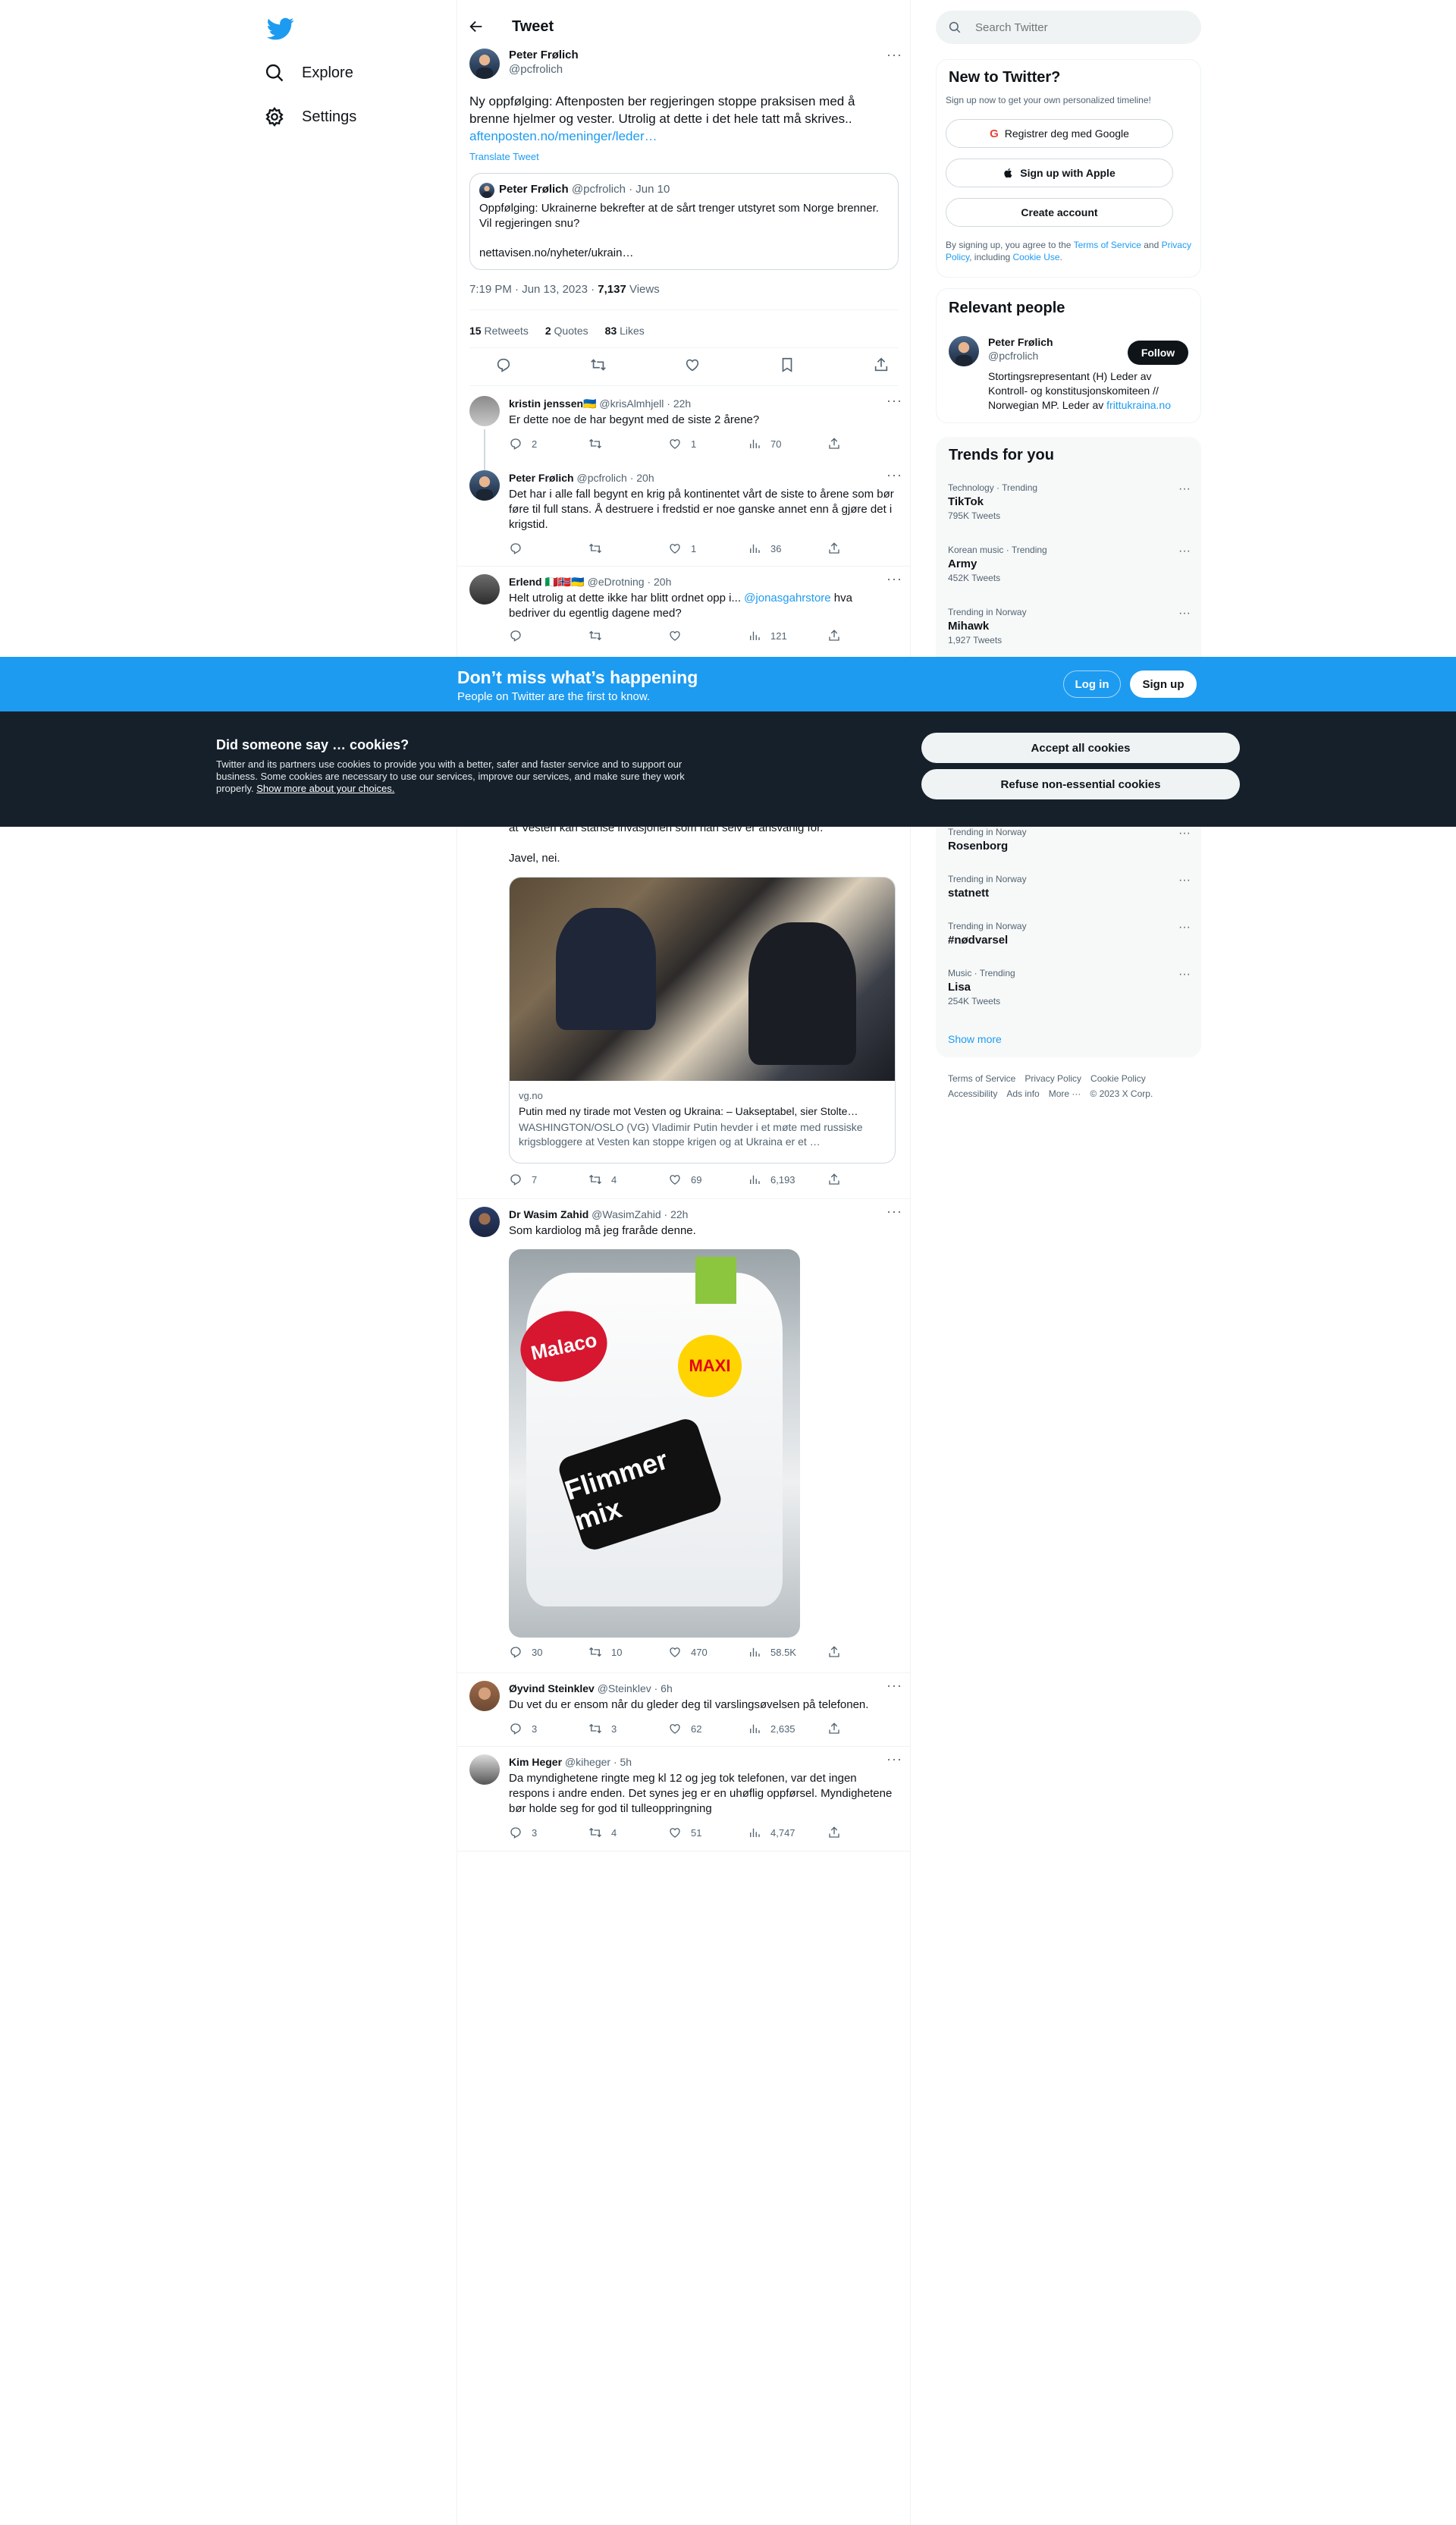  Describe the element at coordinates (1080, 748) in the screenshot. I see `accept-cookies-button: Accept all cookies` at that location.